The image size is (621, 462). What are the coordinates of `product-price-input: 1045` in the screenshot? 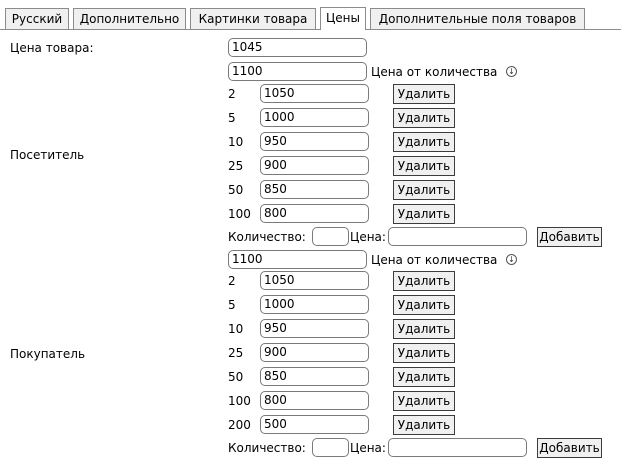 It's located at (297, 47).